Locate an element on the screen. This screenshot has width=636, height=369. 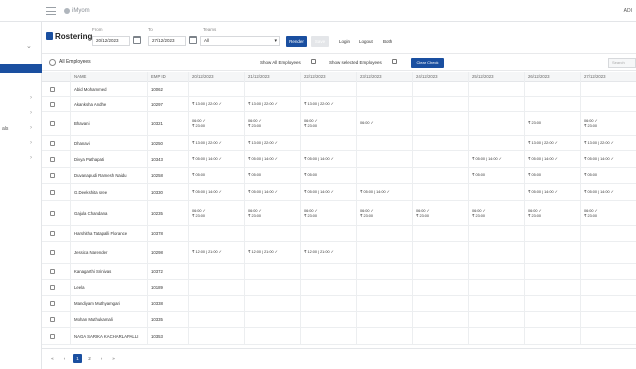
search-input: Search is located at coordinates (622, 63).